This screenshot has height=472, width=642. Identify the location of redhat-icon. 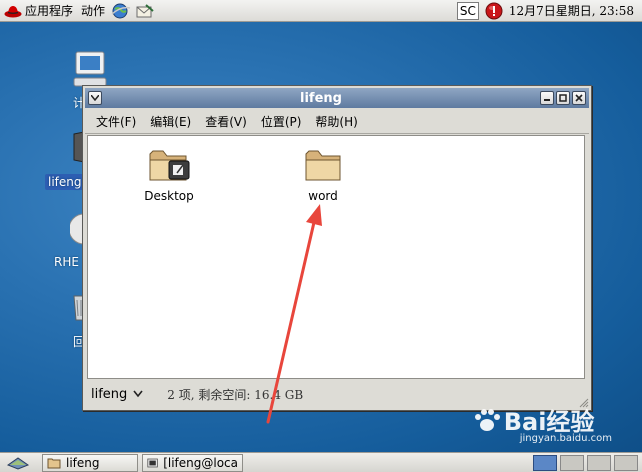
(13, 11).